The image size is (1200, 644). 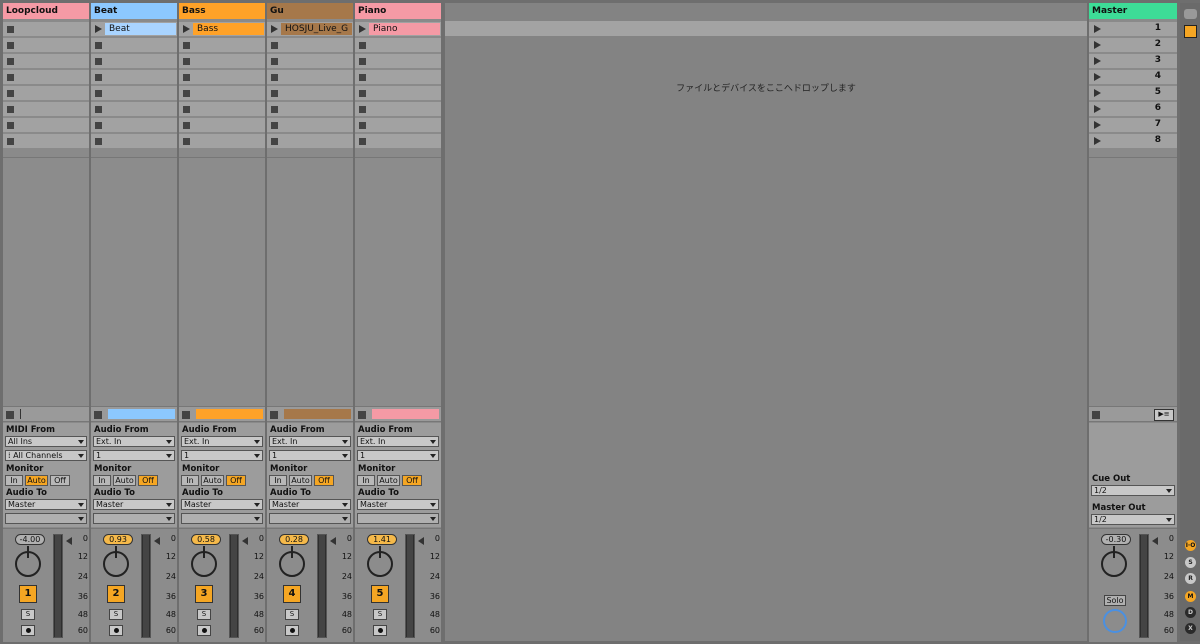 What do you see at coordinates (316, 29) in the screenshot?
I see `clip: HOSJU_Live_G` at bounding box center [316, 29].